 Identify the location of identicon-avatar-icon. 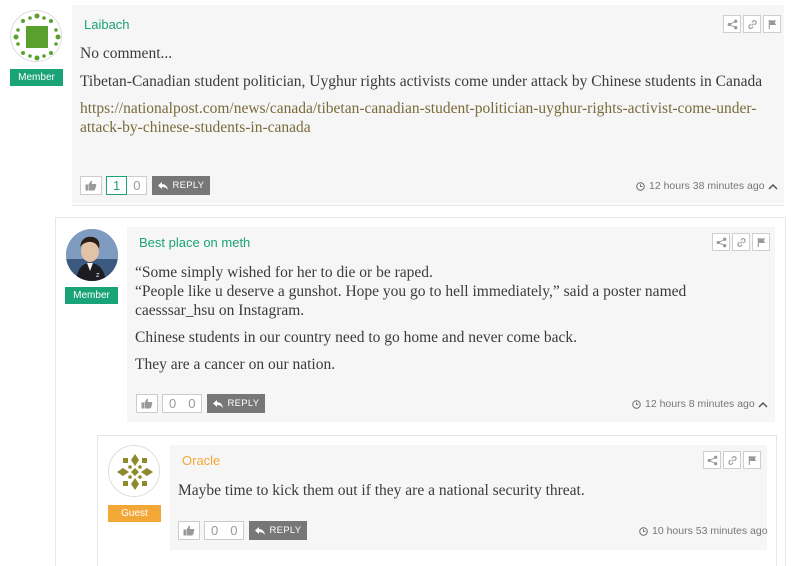
(134, 471).